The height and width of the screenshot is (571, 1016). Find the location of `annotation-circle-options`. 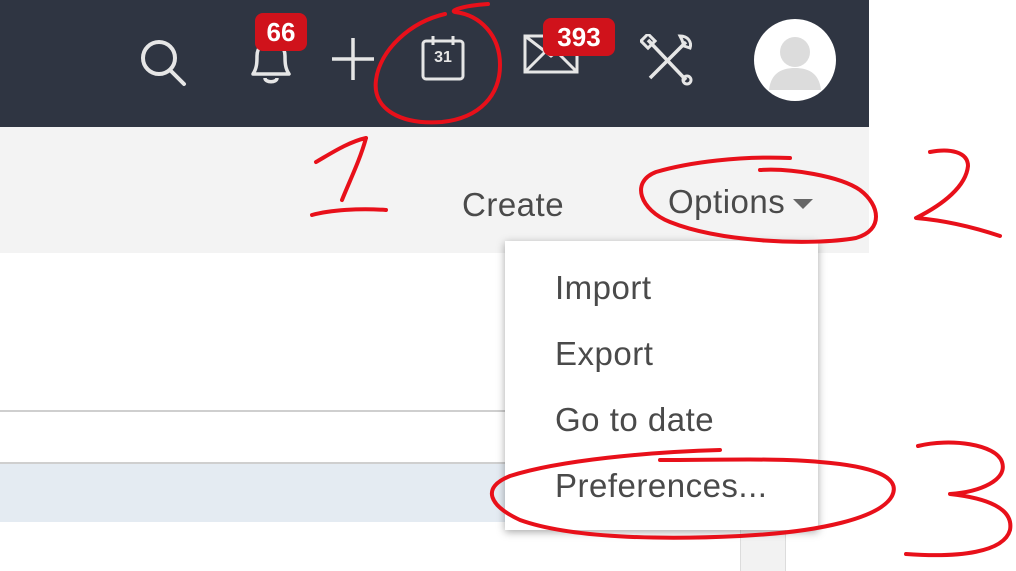

annotation-circle-options is located at coordinates (758, 199).